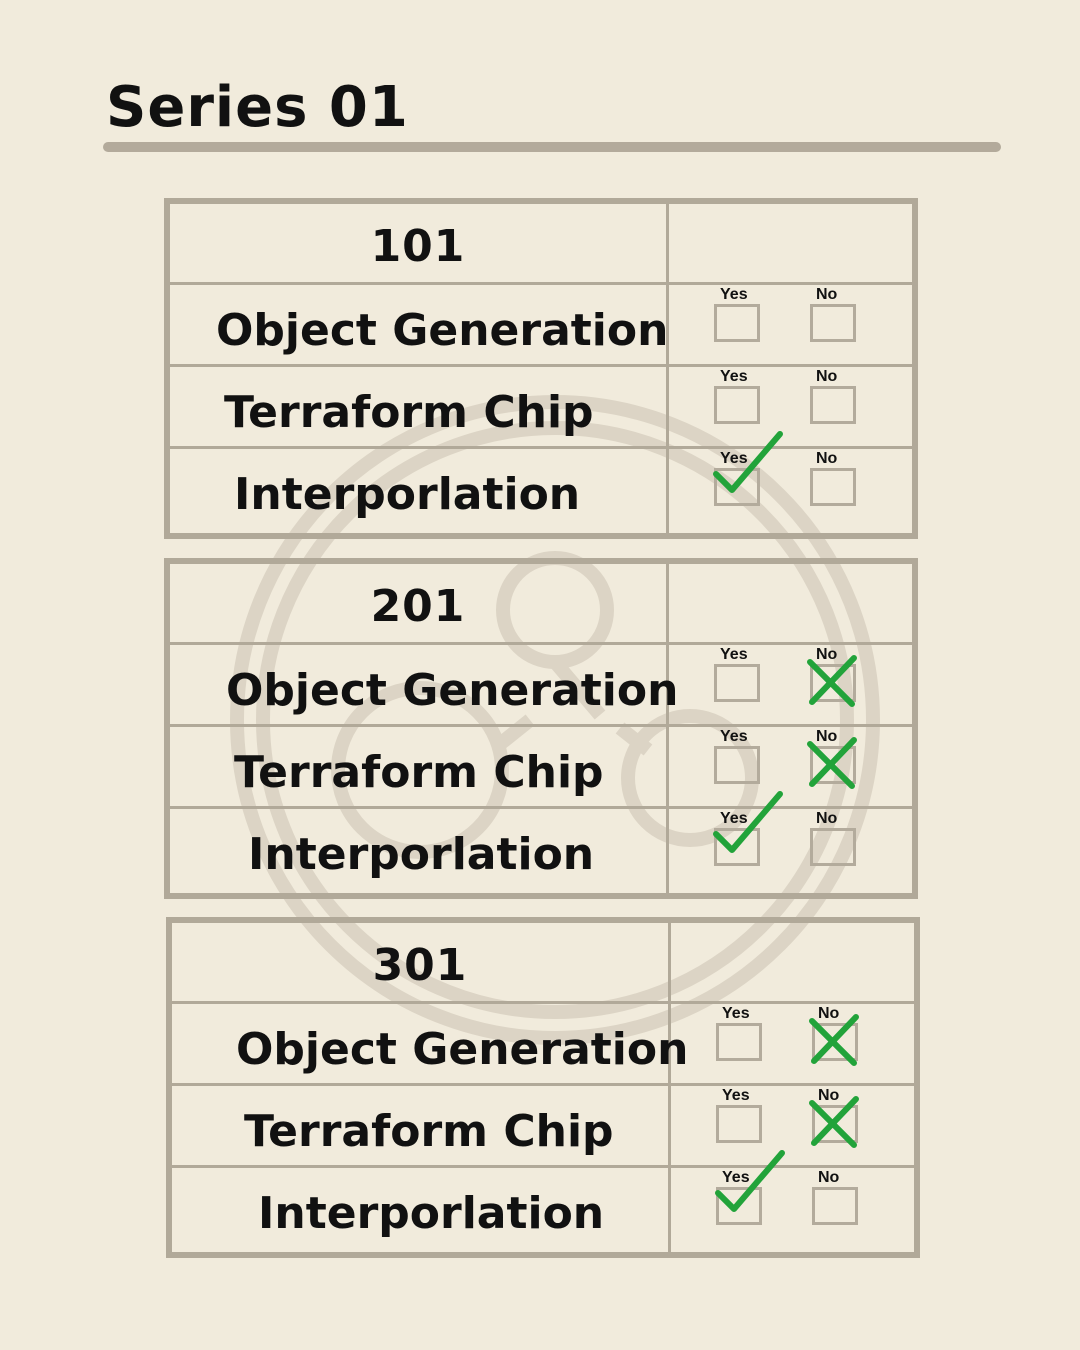  I want to click on table-heading: 301, so click(420, 965).